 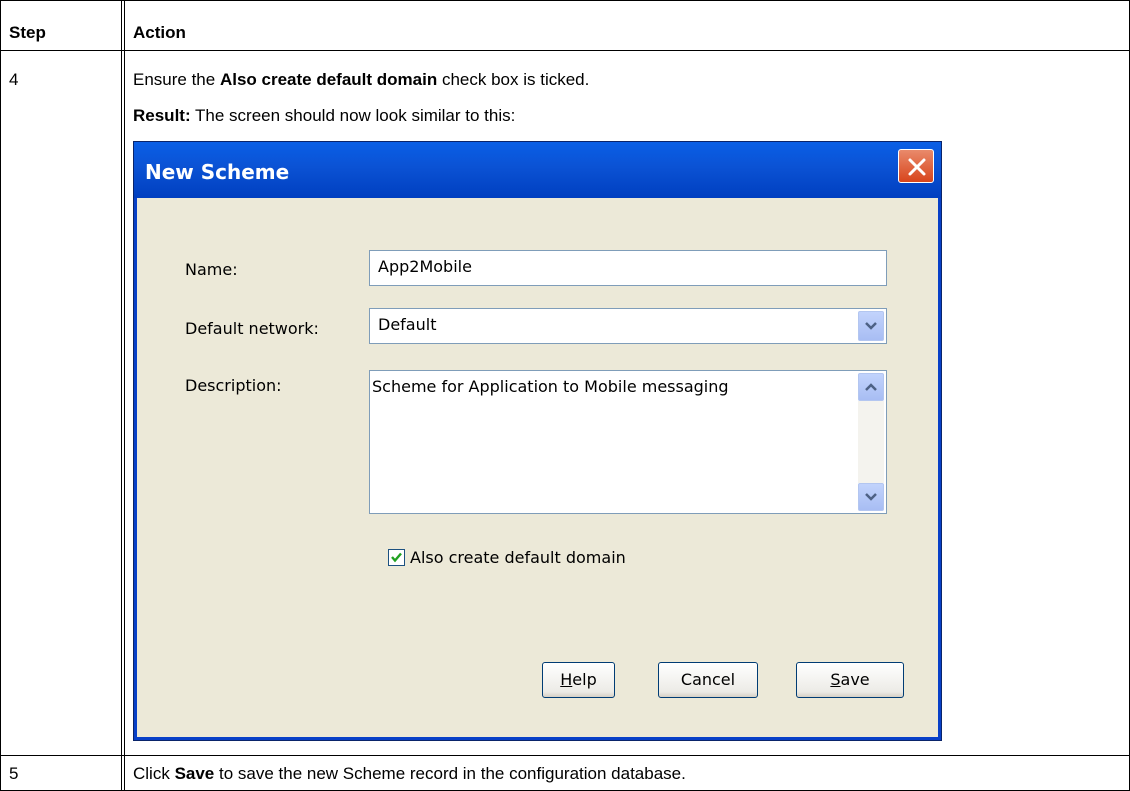 I want to click on dialog-frame-right, so click(x=939, y=469).